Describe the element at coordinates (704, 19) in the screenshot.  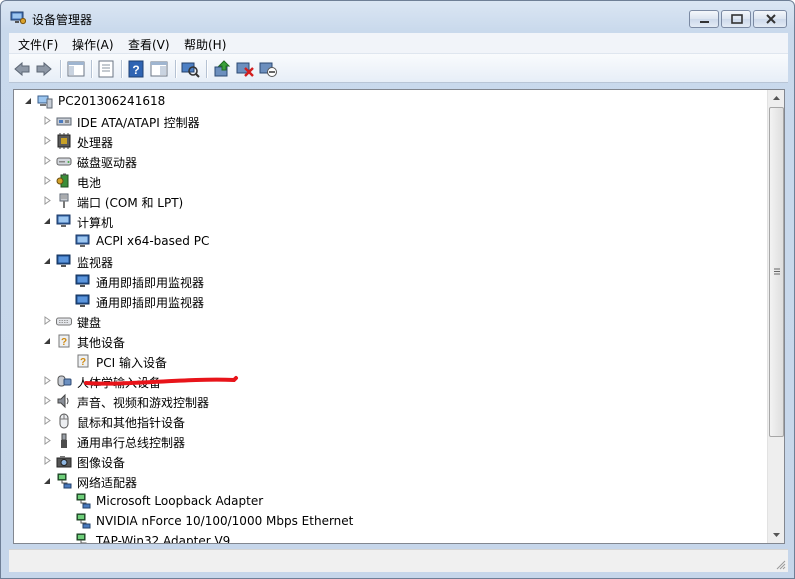
I see `minimize-button` at that location.